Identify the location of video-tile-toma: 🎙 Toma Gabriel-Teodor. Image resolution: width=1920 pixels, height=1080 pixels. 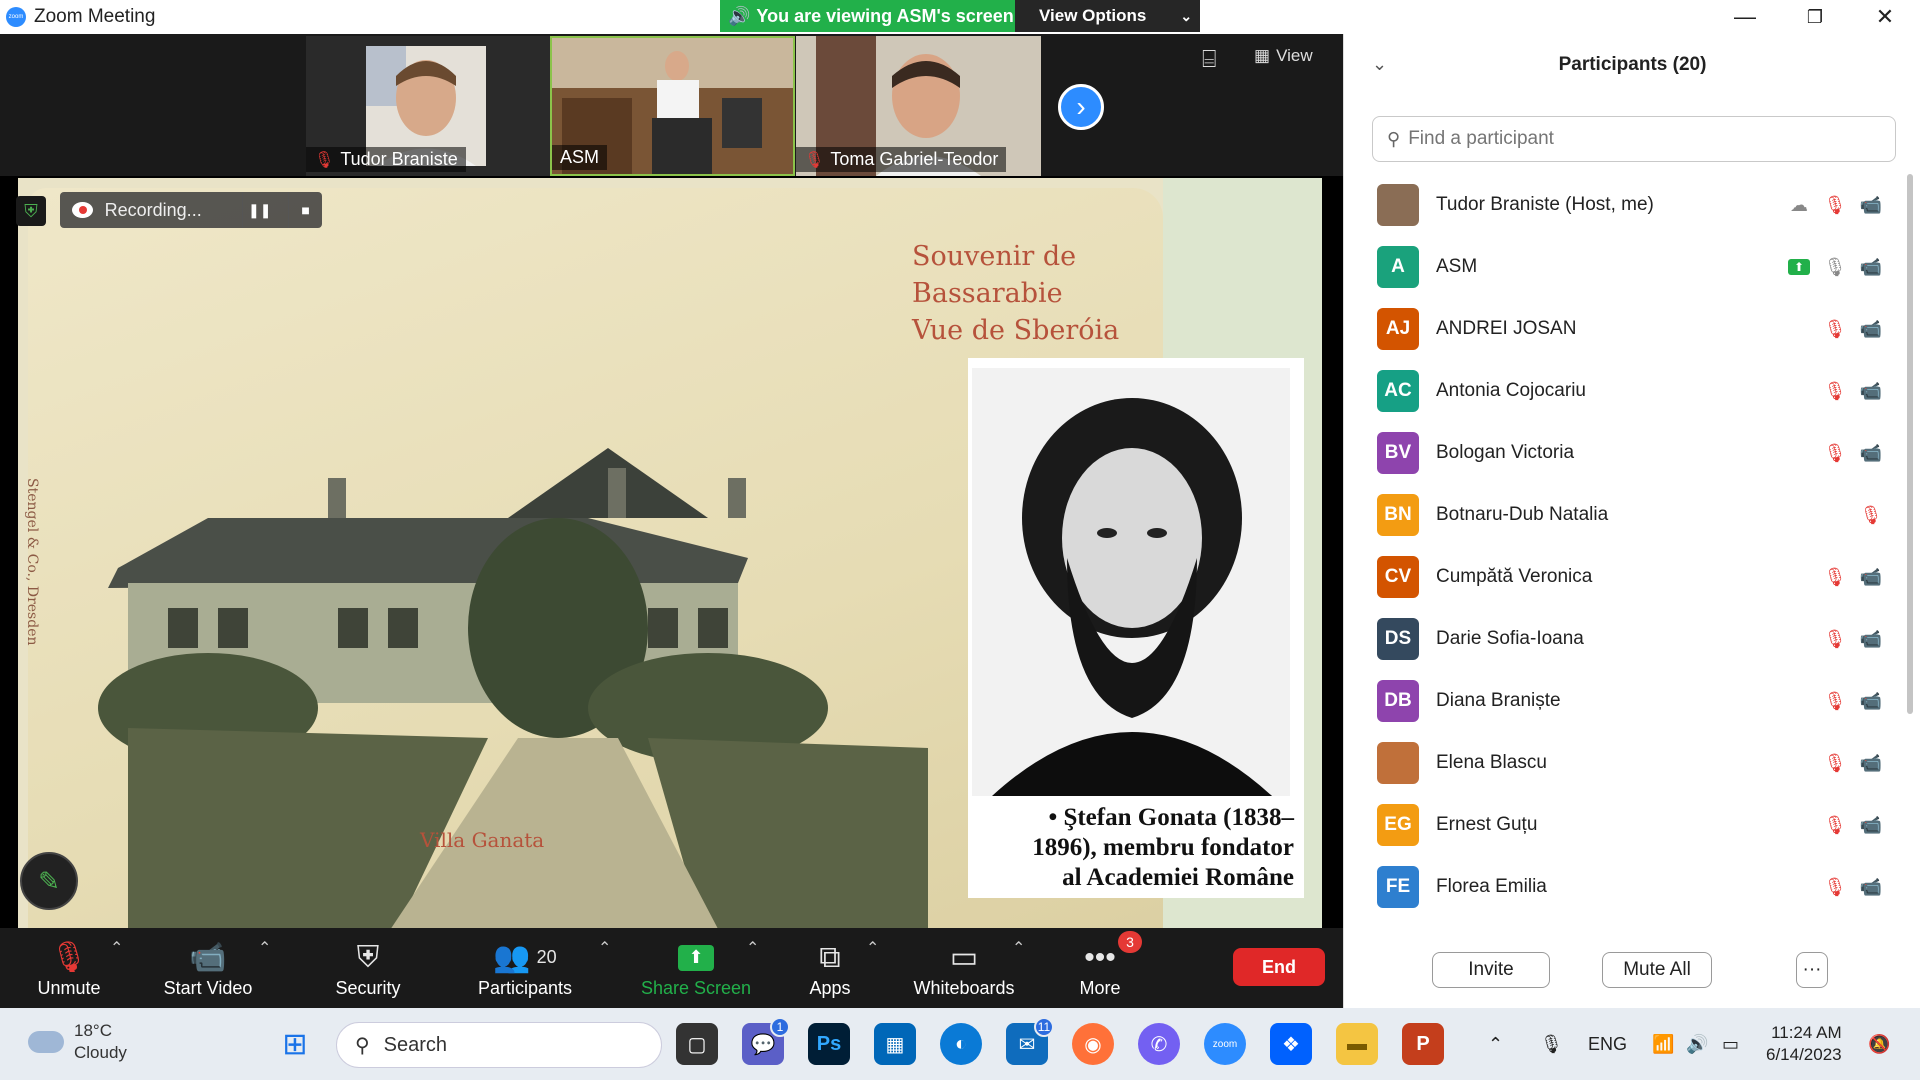
(918, 106).